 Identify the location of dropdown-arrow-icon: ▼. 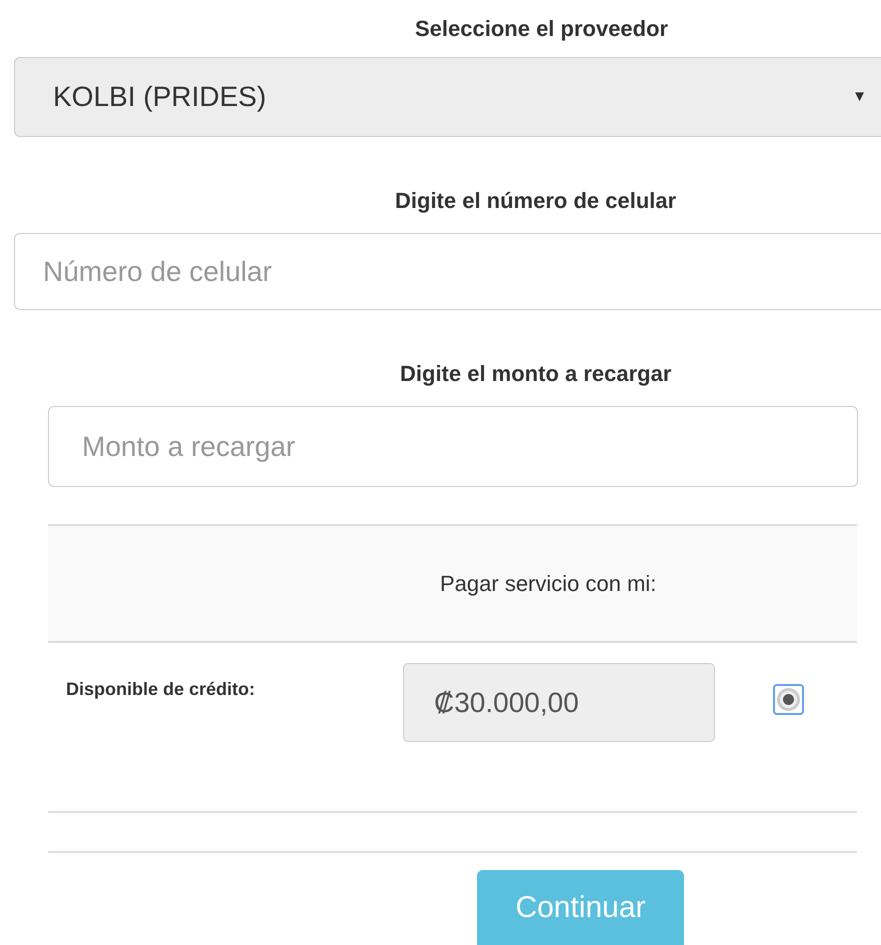
(859, 97).